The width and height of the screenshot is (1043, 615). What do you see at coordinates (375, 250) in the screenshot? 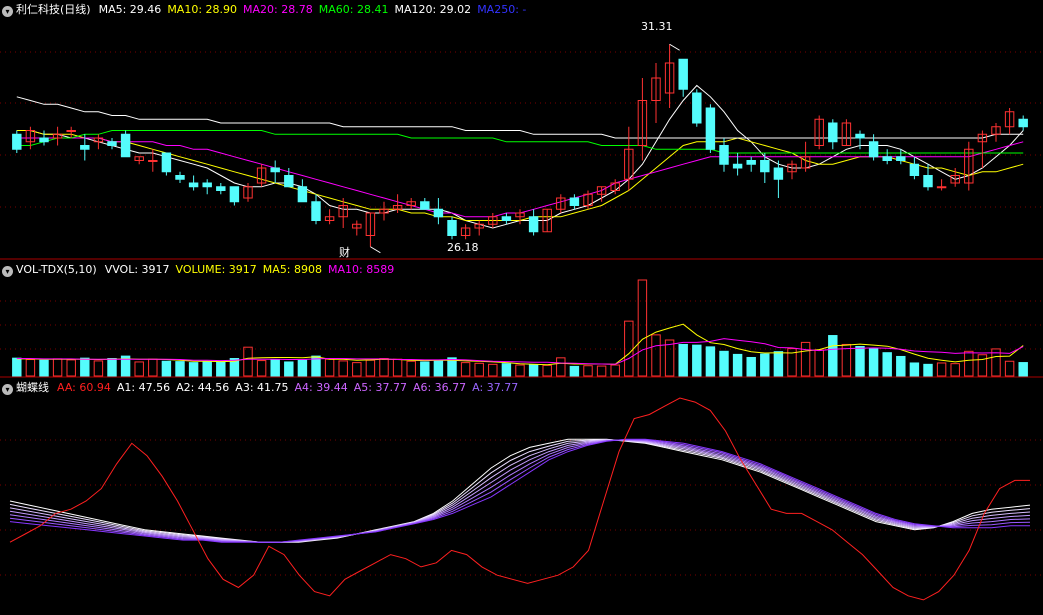
I see `low-pointer` at bounding box center [375, 250].